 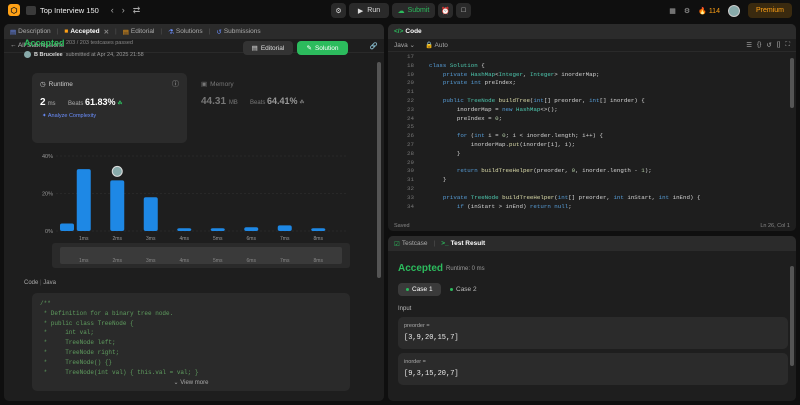 I want to click on tab-label: Code, so click(x=413, y=31).